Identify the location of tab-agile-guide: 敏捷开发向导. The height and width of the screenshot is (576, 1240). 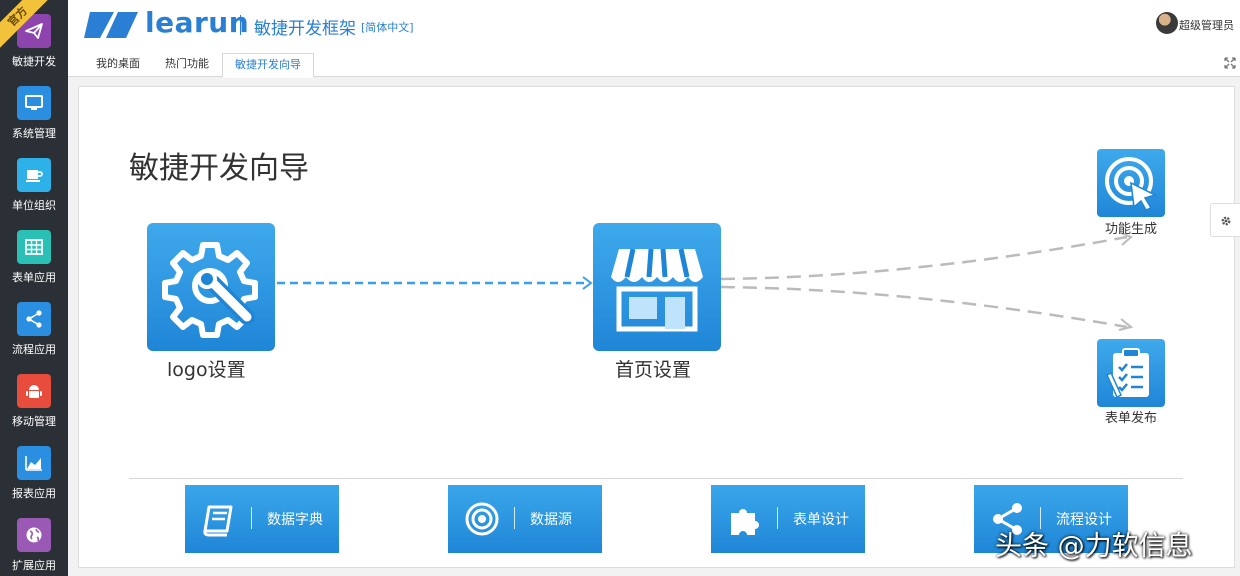
(268, 65).